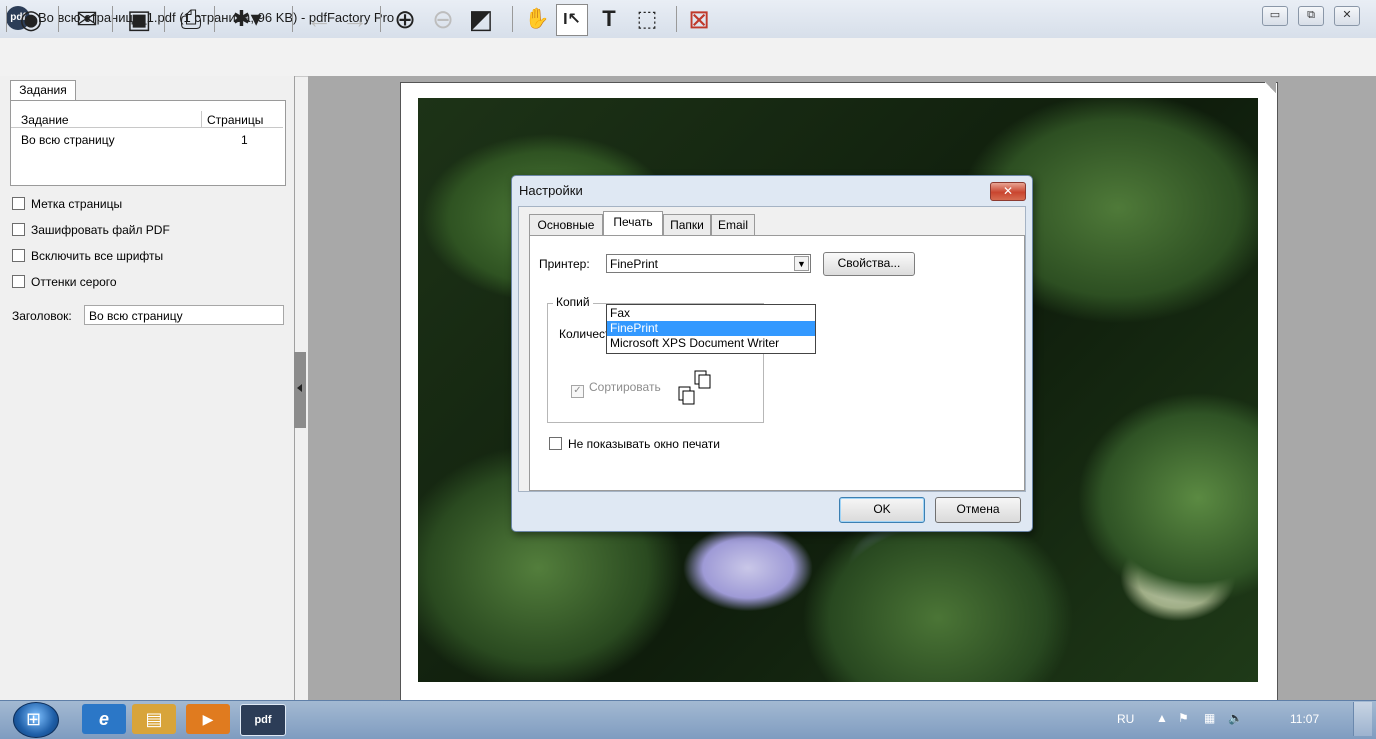 The height and width of the screenshot is (739, 1376). What do you see at coordinates (64, 282) in the screenshot?
I see `grayscale-checkbox: Оттенки серого` at bounding box center [64, 282].